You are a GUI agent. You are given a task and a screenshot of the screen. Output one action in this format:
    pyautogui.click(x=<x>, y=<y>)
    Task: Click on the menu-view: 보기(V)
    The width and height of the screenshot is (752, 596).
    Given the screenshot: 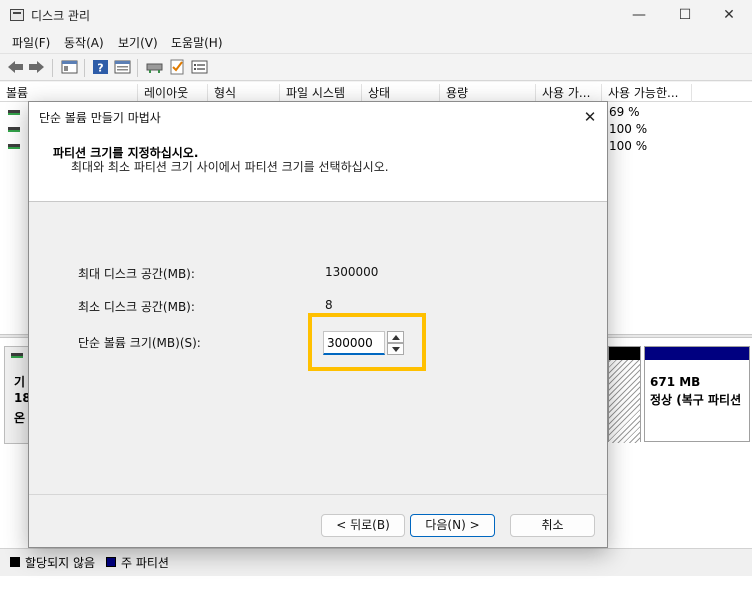 What is the action you would take?
    pyautogui.click(x=138, y=42)
    